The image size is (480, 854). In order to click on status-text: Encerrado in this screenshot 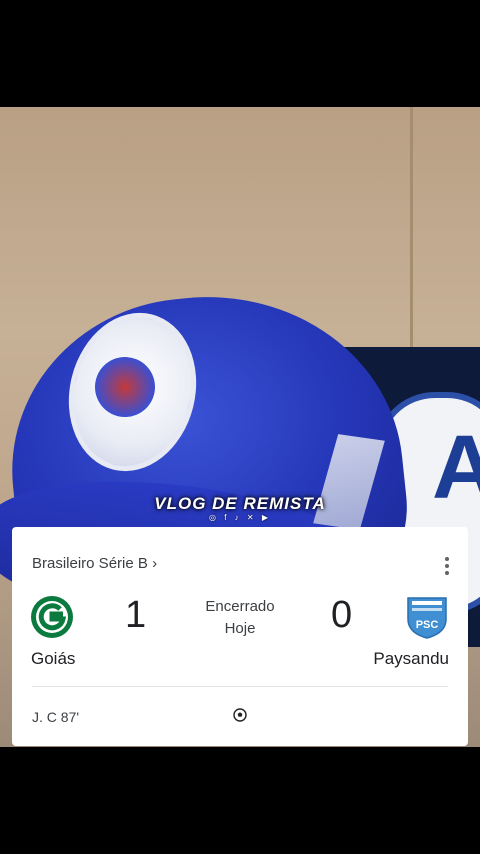, I will do `click(240, 606)`.